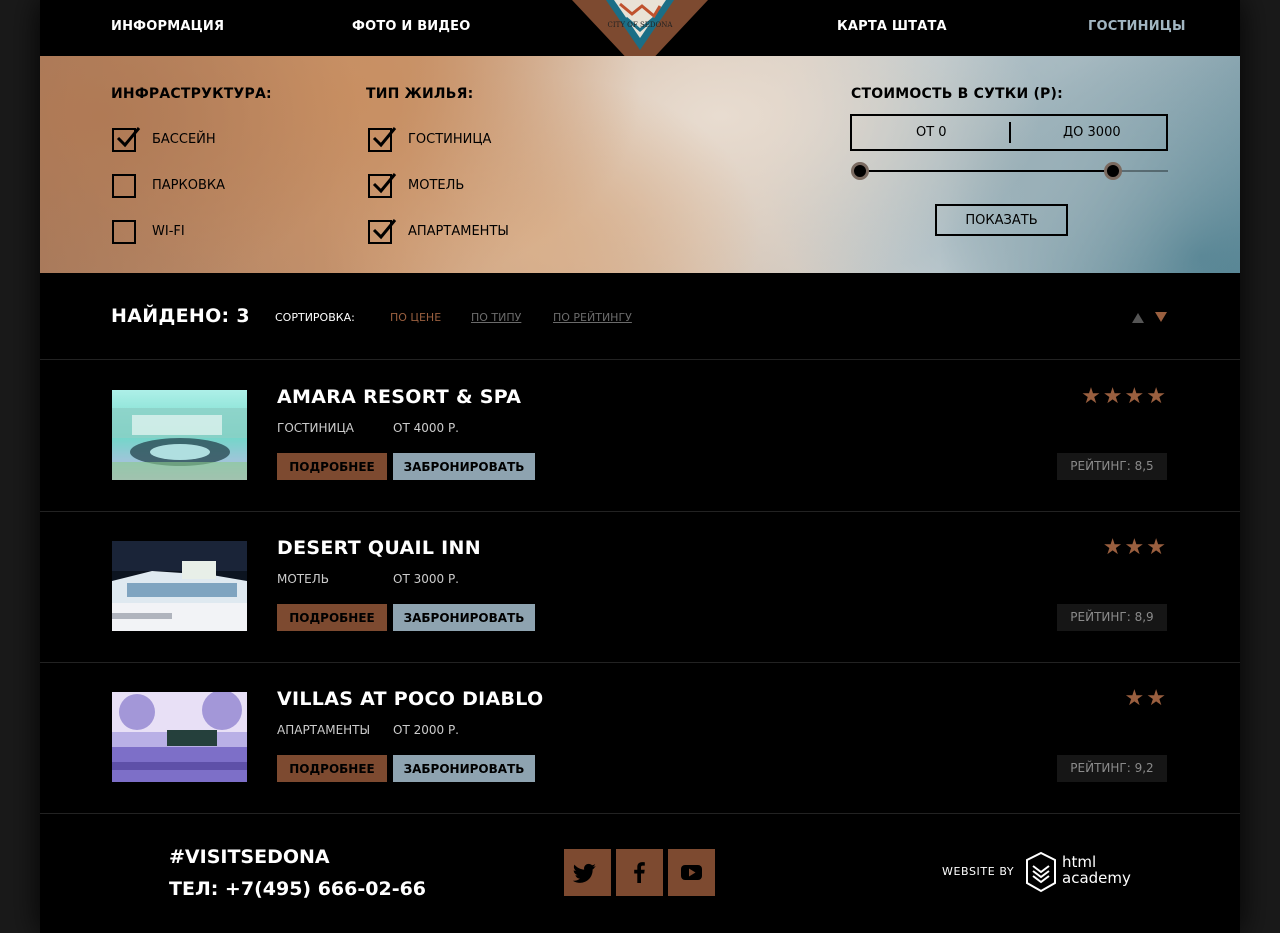 Image resolution: width=1280 pixels, height=933 pixels. I want to click on price-range-slider, so click(1009, 171).